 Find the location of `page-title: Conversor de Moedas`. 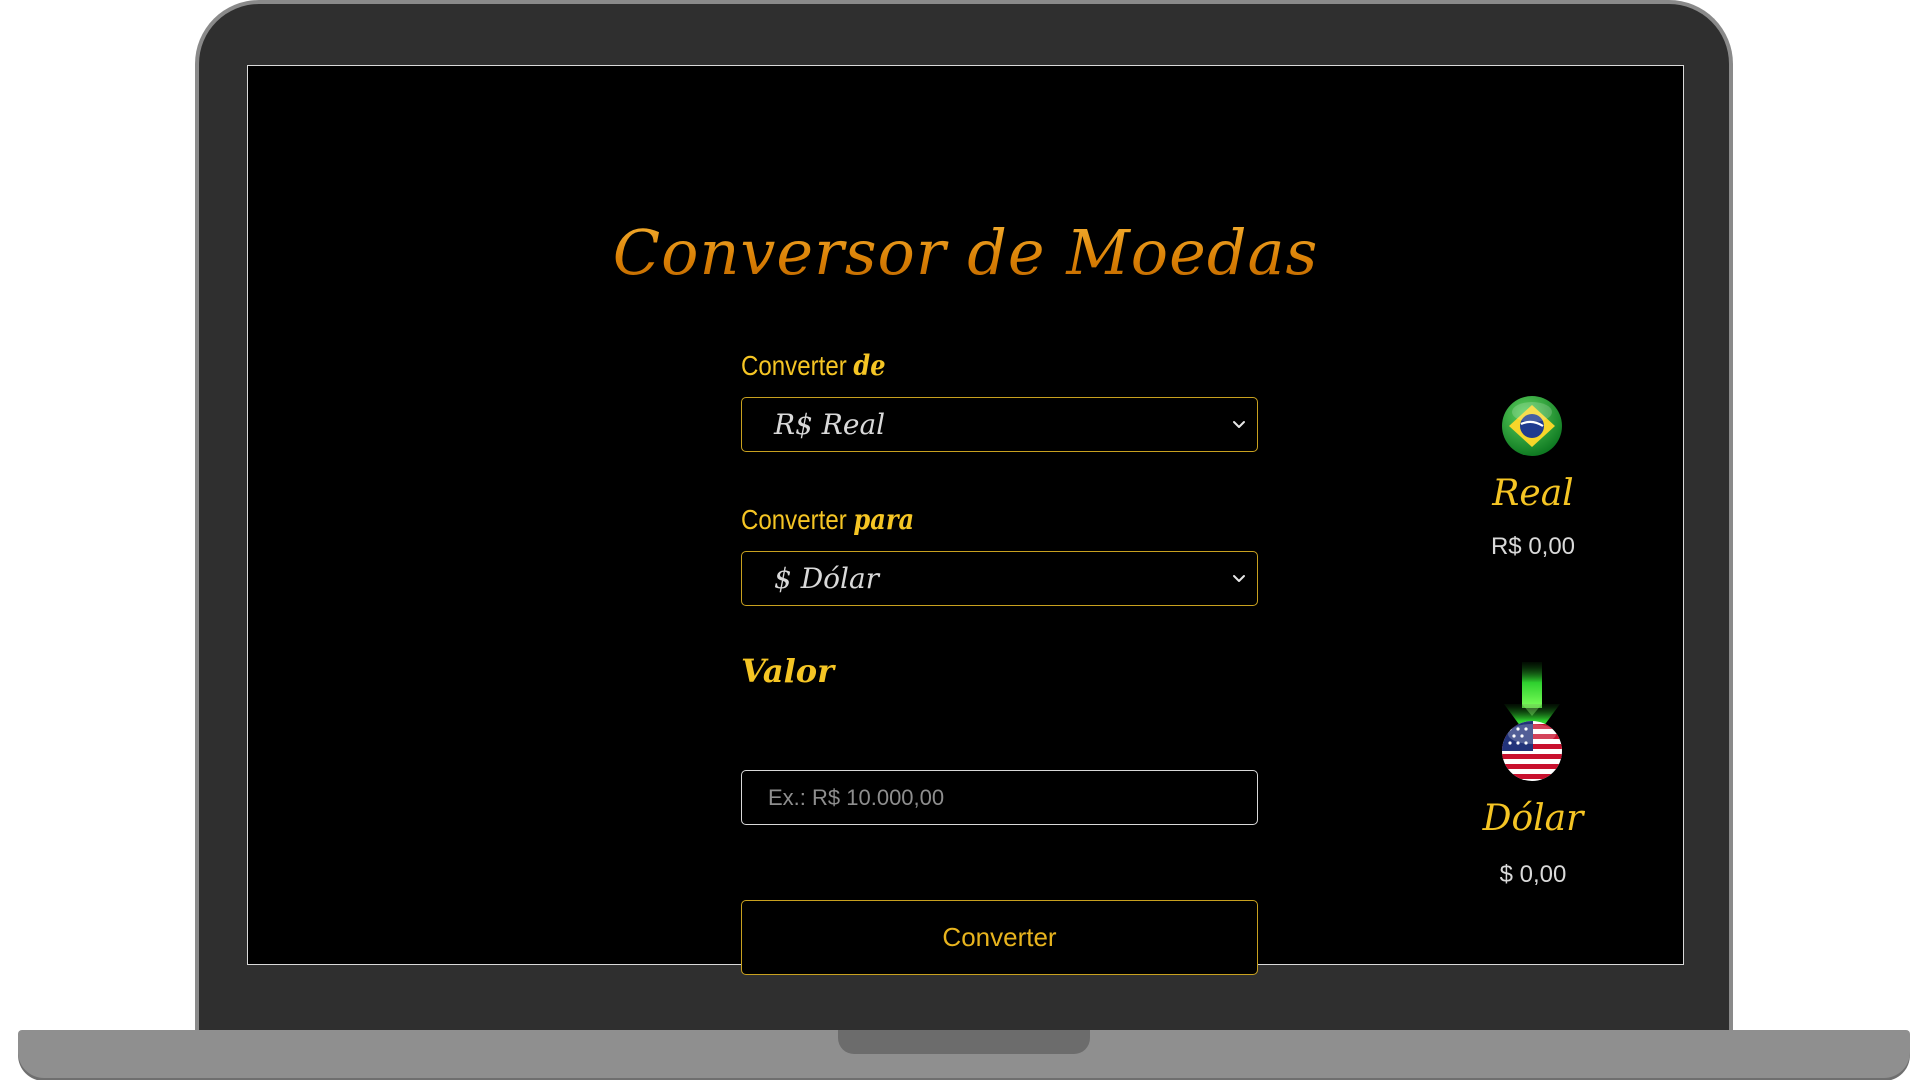

page-title: Conversor de Moedas is located at coordinates (965, 252).